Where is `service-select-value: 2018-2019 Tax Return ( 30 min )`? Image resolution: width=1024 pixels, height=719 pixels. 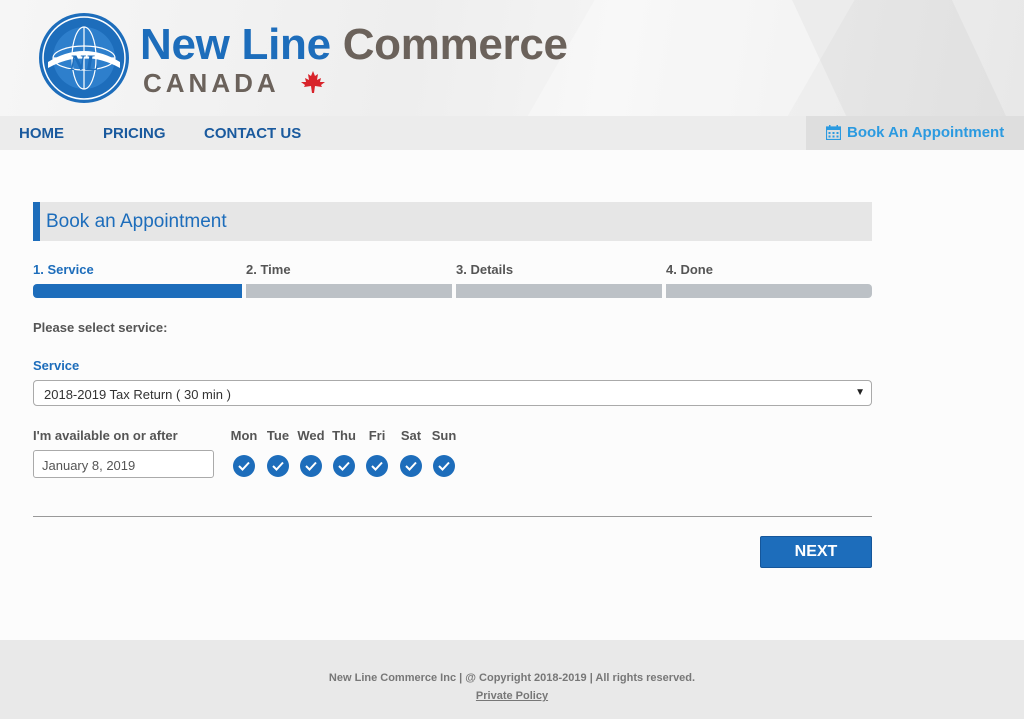 service-select-value: 2018-2019 Tax Return ( 30 min ) is located at coordinates (137, 394).